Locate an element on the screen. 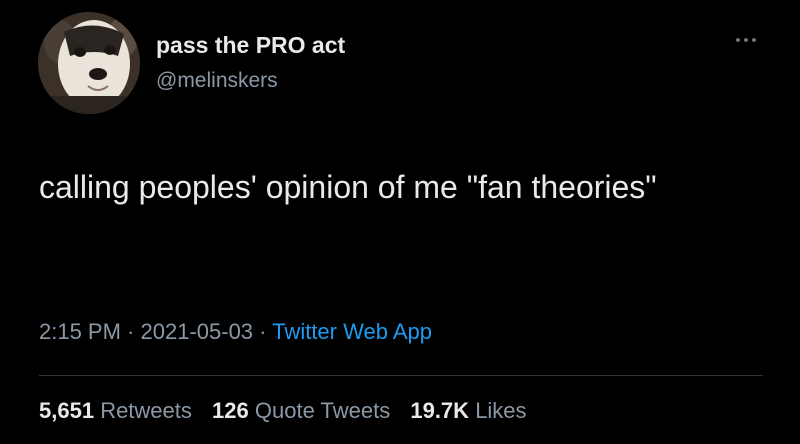 This screenshot has height=444, width=800. tweet-date: 2021-05-03 is located at coordinates (197, 331).